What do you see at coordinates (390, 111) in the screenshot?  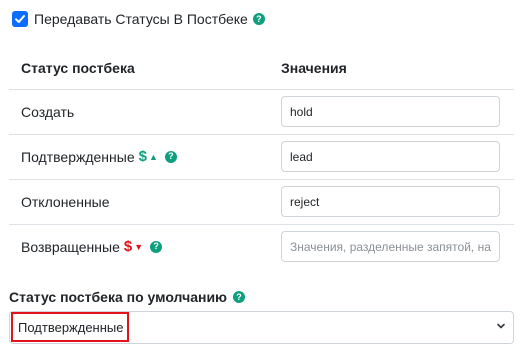 I see `value-input-create` at bounding box center [390, 111].